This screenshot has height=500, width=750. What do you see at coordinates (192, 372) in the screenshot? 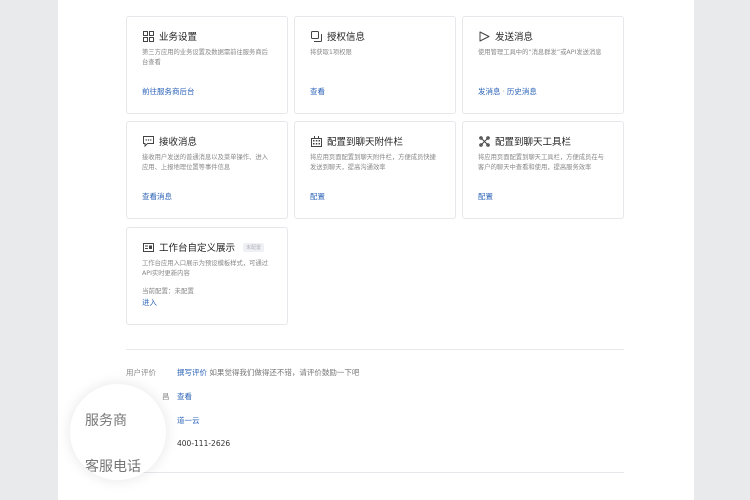
I see `write-review-link: 撰写评价` at bounding box center [192, 372].